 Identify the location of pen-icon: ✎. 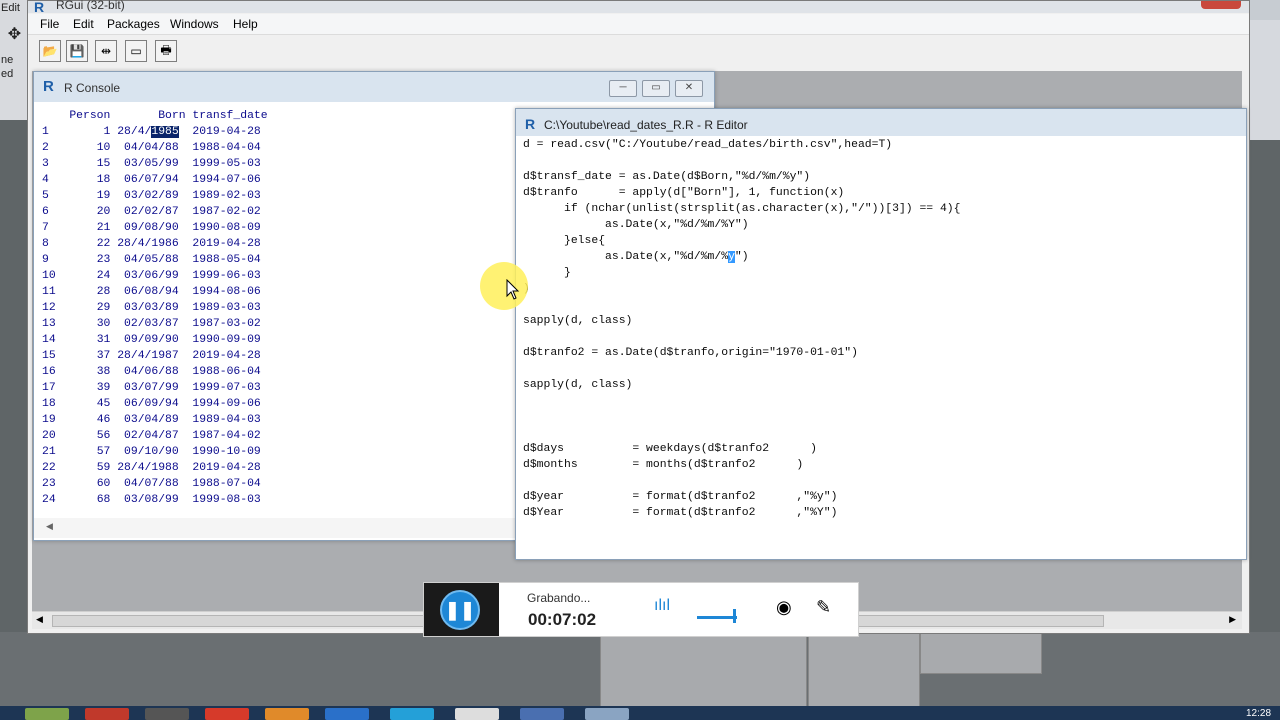
(823, 607).